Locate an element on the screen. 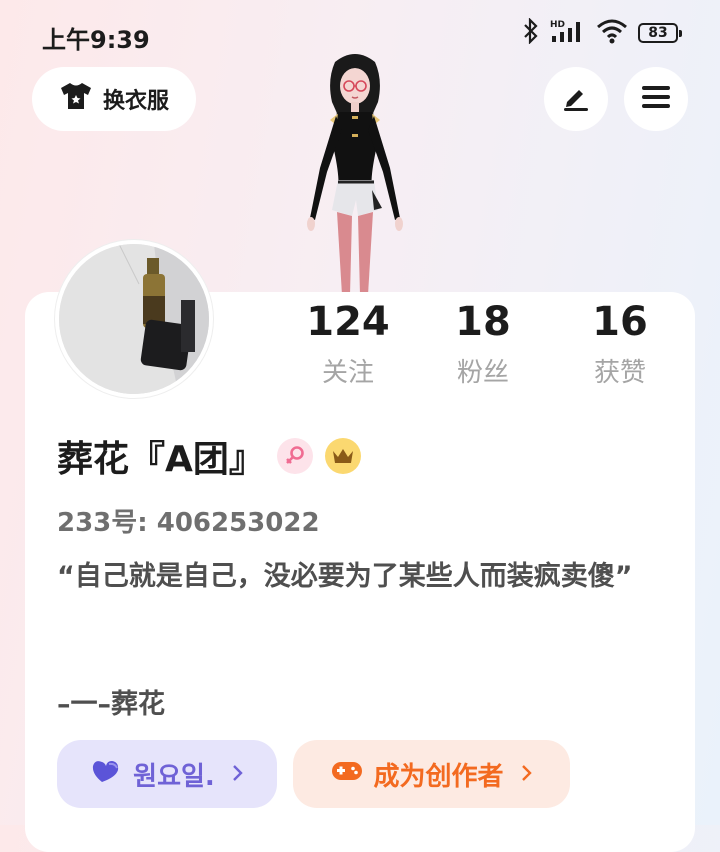 This screenshot has width=720, height=852. group-button: 원요일. is located at coordinates (167, 774).